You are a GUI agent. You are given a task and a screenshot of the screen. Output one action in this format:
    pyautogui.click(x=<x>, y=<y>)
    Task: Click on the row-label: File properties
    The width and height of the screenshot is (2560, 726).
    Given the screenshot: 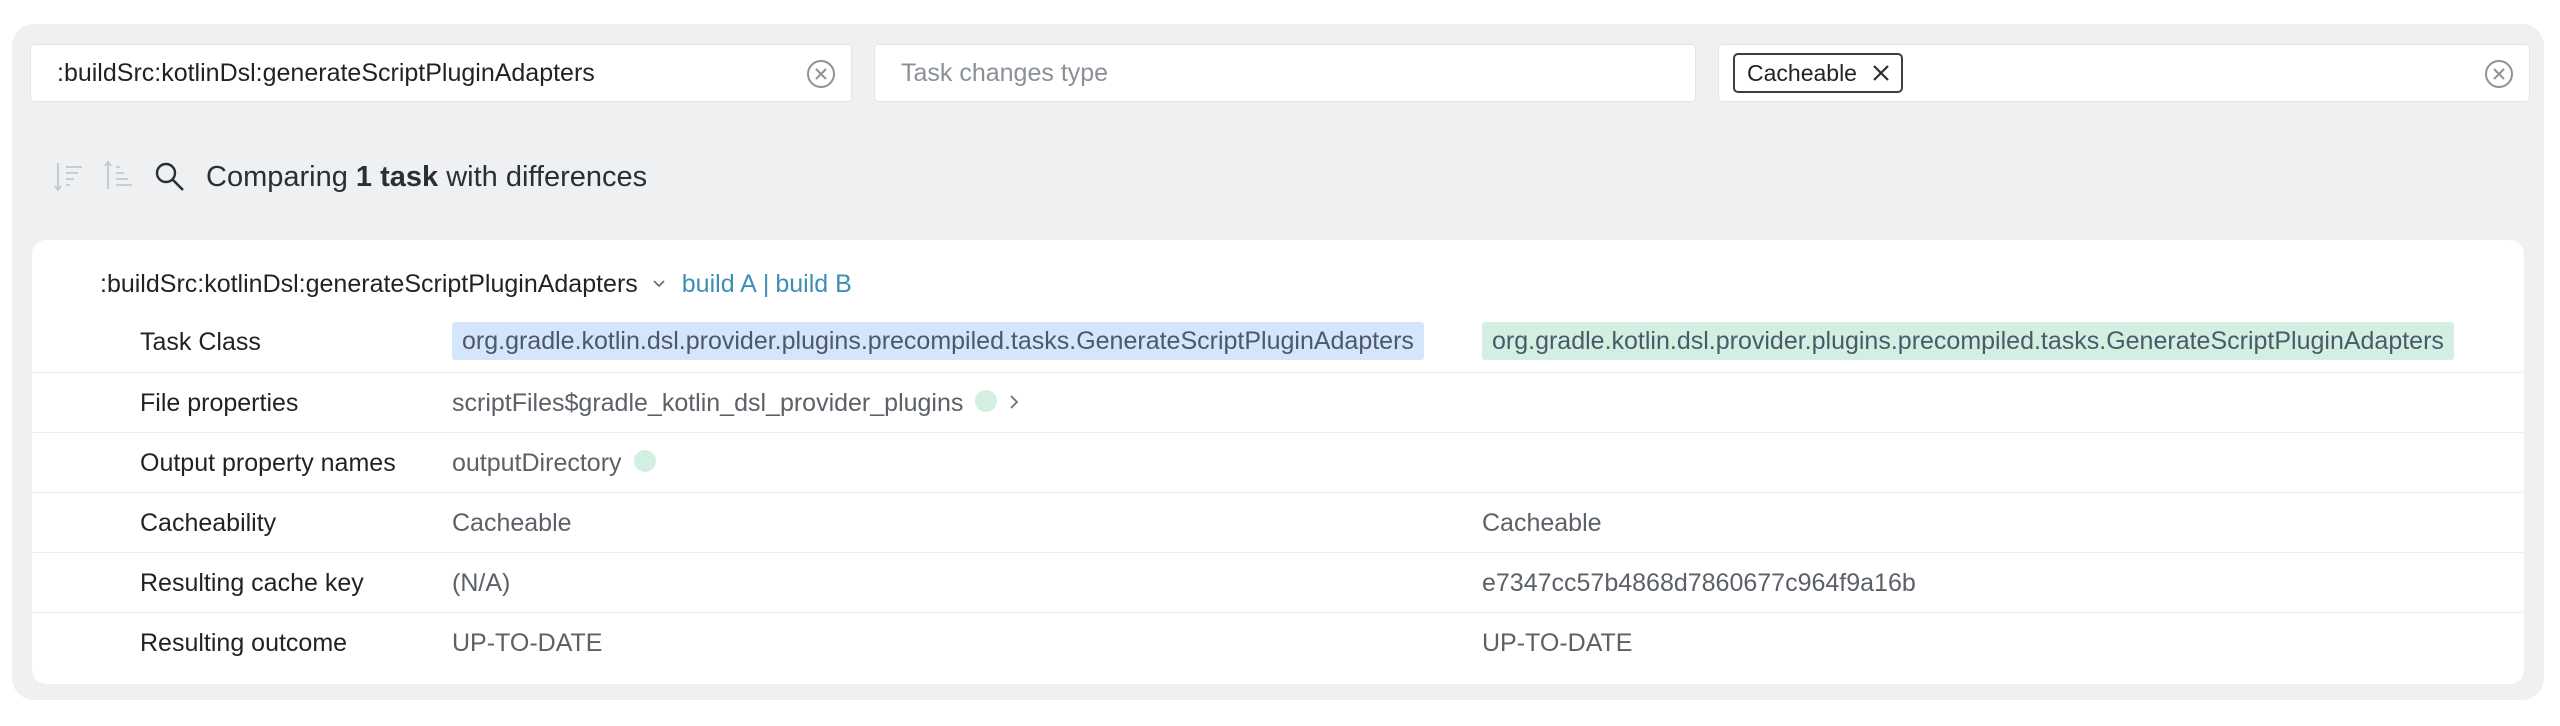 What is the action you would take?
    pyautogui.click(x=219, y=403)
    